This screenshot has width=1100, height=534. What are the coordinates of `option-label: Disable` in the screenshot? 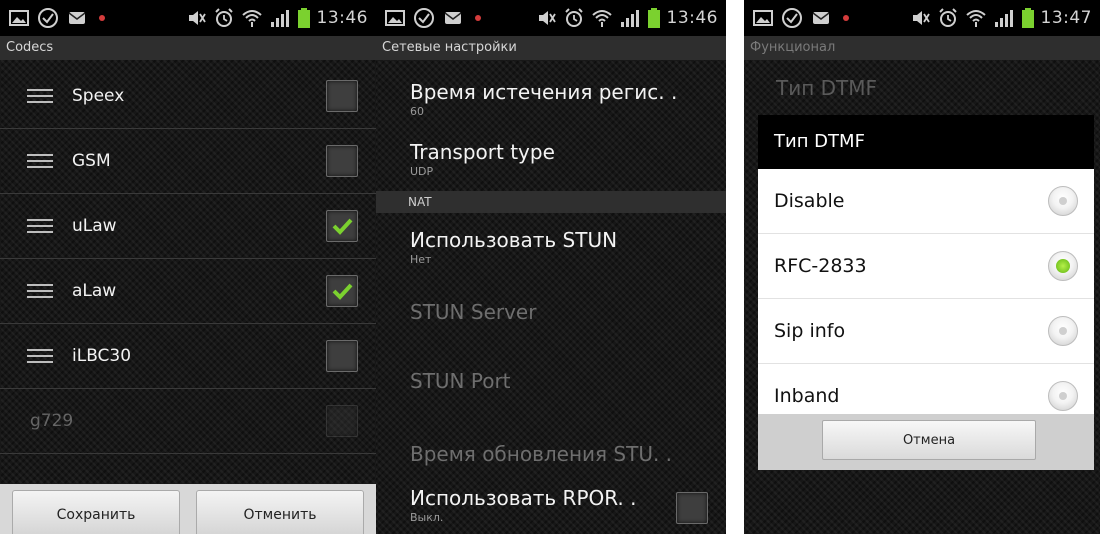 It's located at (809, 201).